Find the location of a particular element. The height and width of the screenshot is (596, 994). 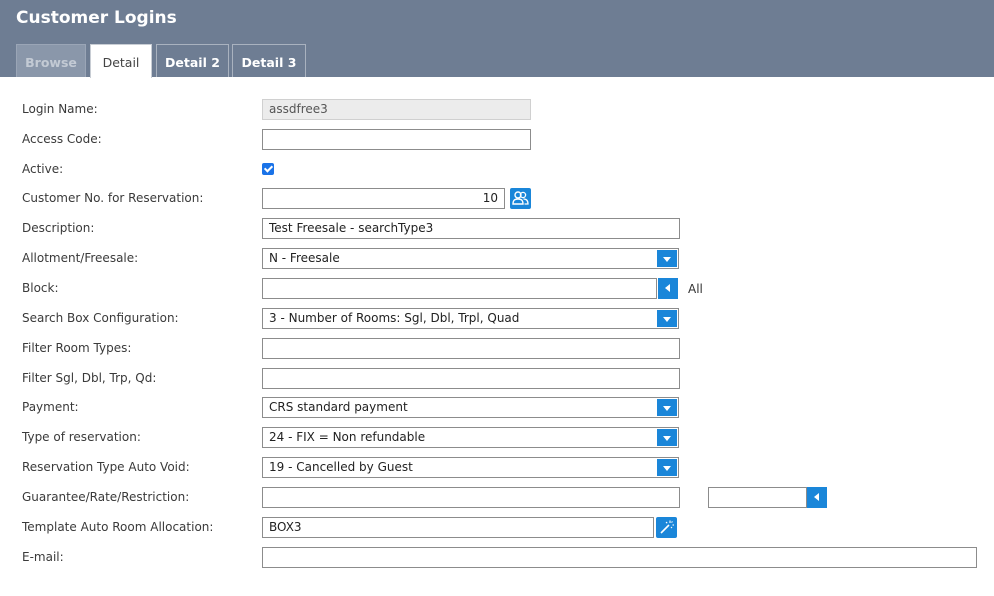

tab-detail-2: Detail 2 is located at coordinates (192, 60).